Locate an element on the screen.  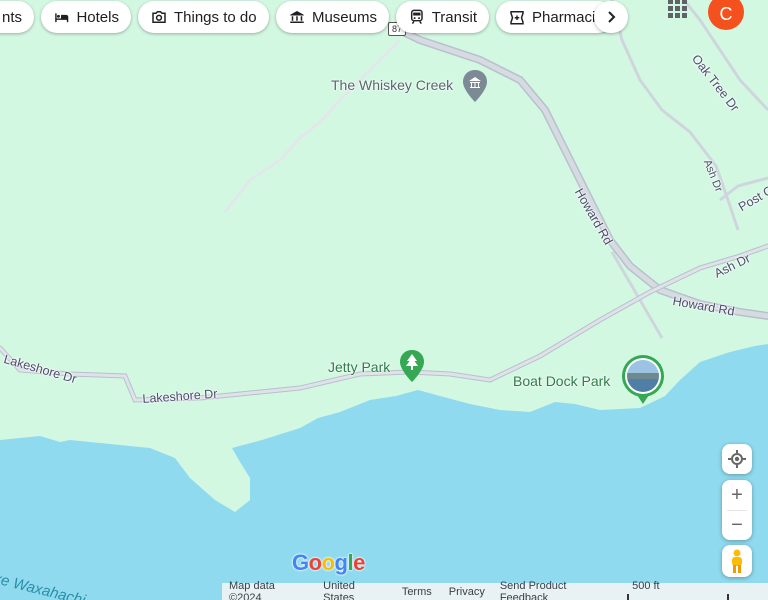
my-location-button is located at coordinates (737, 459).